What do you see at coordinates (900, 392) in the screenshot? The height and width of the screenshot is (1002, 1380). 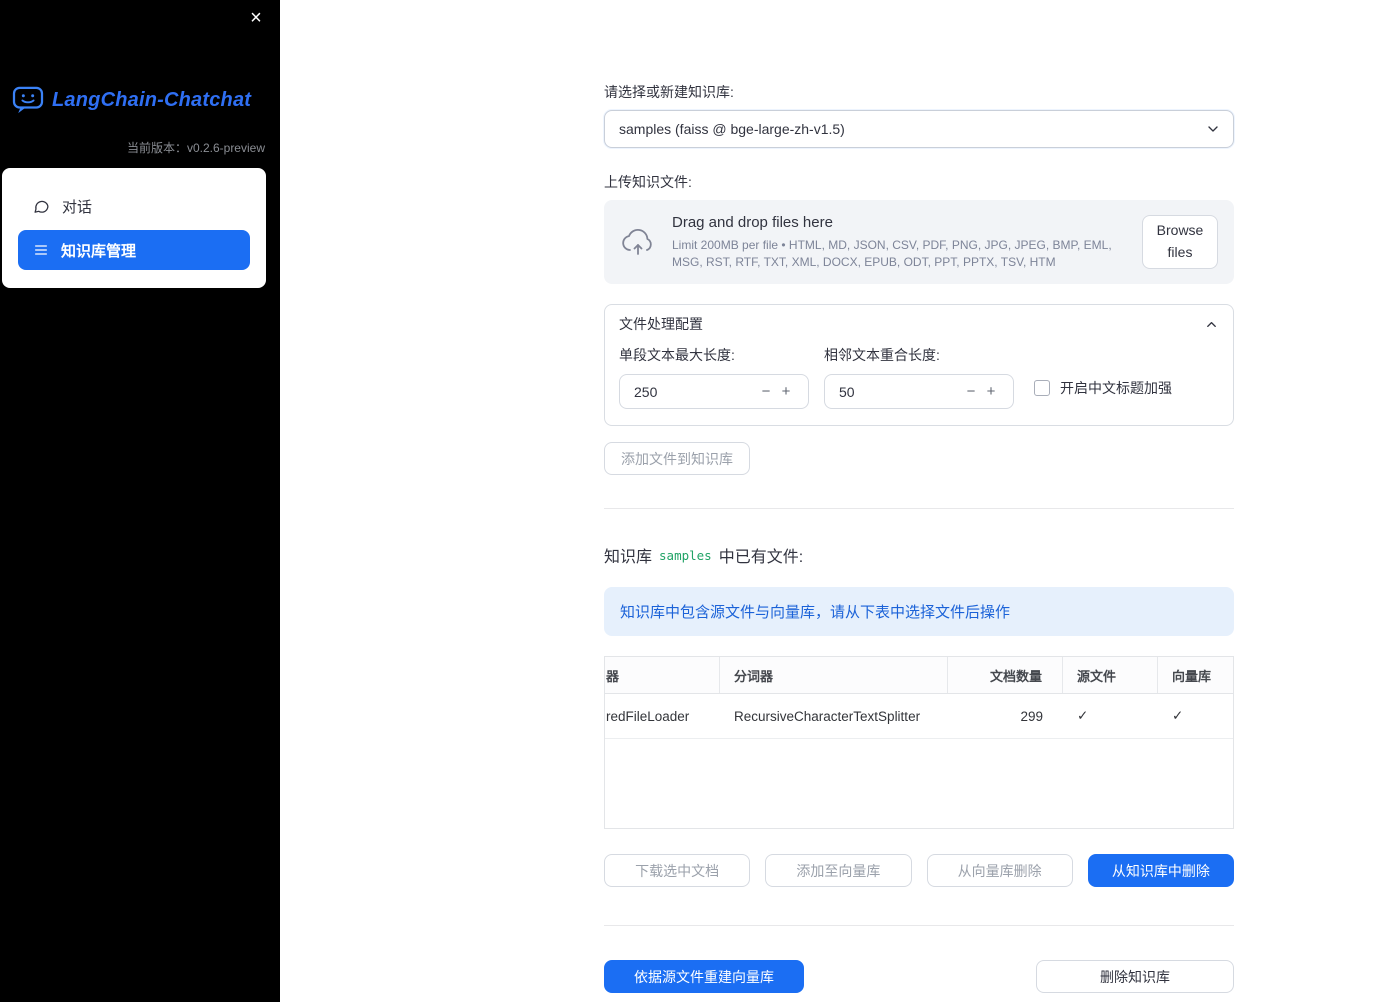 I see `overlap-size-value: 50` at bounding box center [900, 392].